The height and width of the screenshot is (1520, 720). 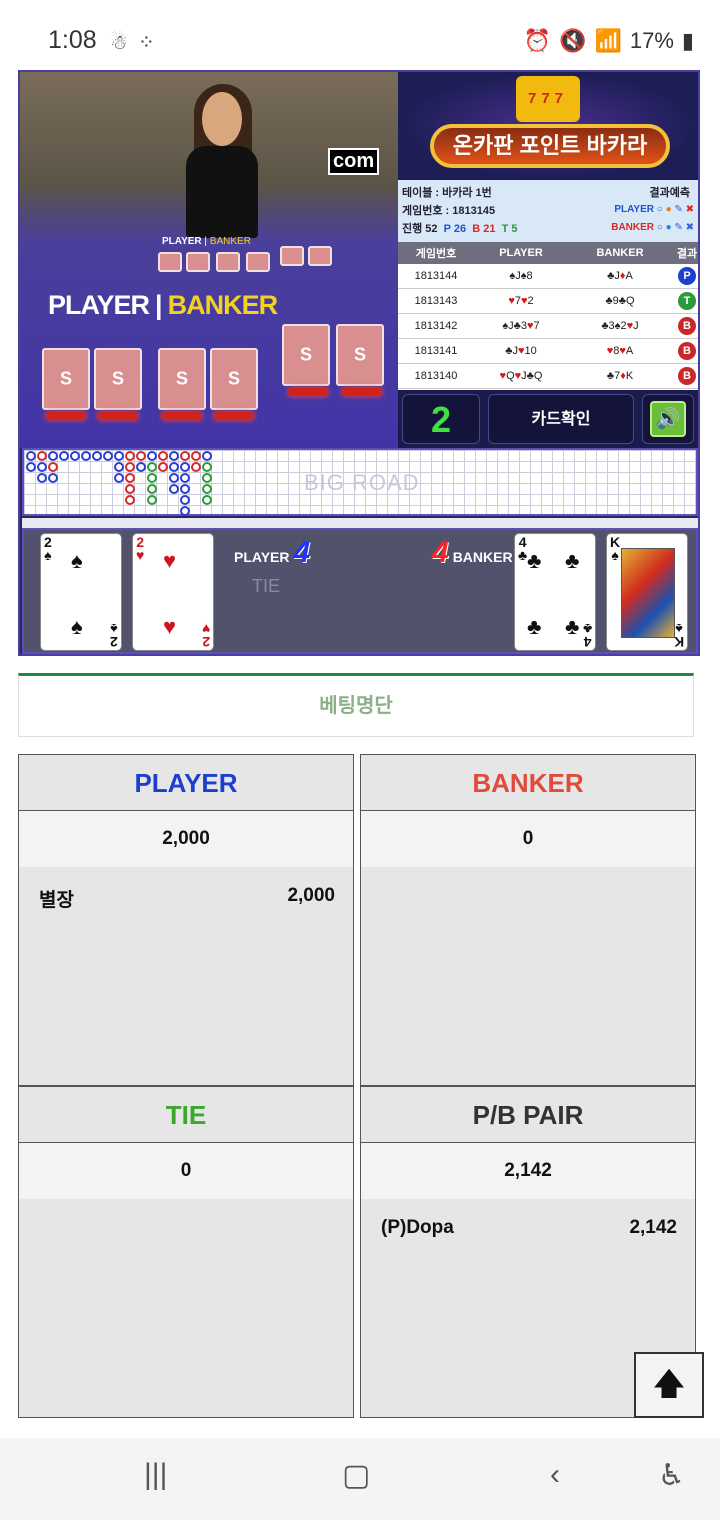 What do you see at coordinates (186, 920) in the screenshot?
I see `player-bet-panel: PLAYER 2,000 별장 2,000` at bounding box center [186, 920].